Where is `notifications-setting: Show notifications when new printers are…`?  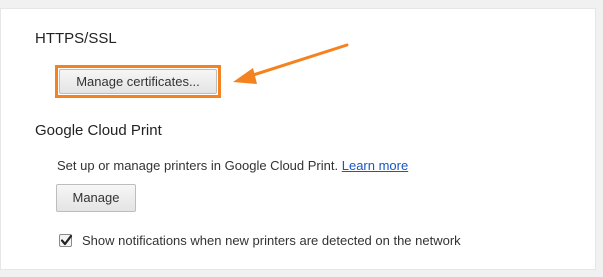 notifications-setting: Show notifications when new printers are… is located at coordinates (260, 240).